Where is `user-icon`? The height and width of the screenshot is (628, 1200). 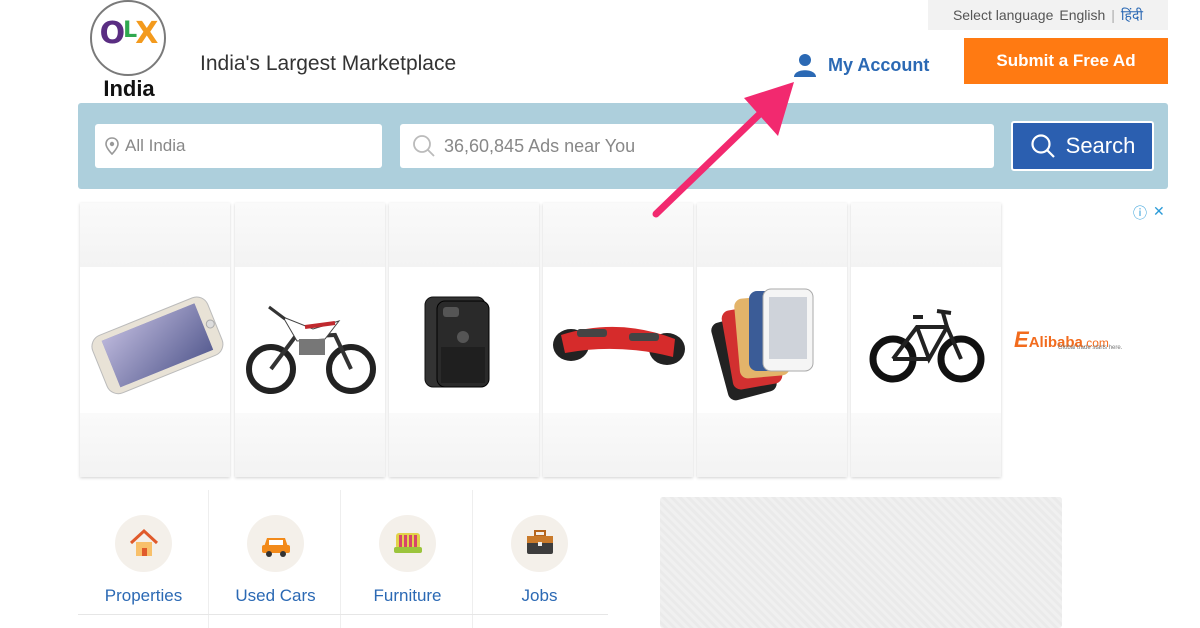 user-icon is located at coordinates (805, 65).